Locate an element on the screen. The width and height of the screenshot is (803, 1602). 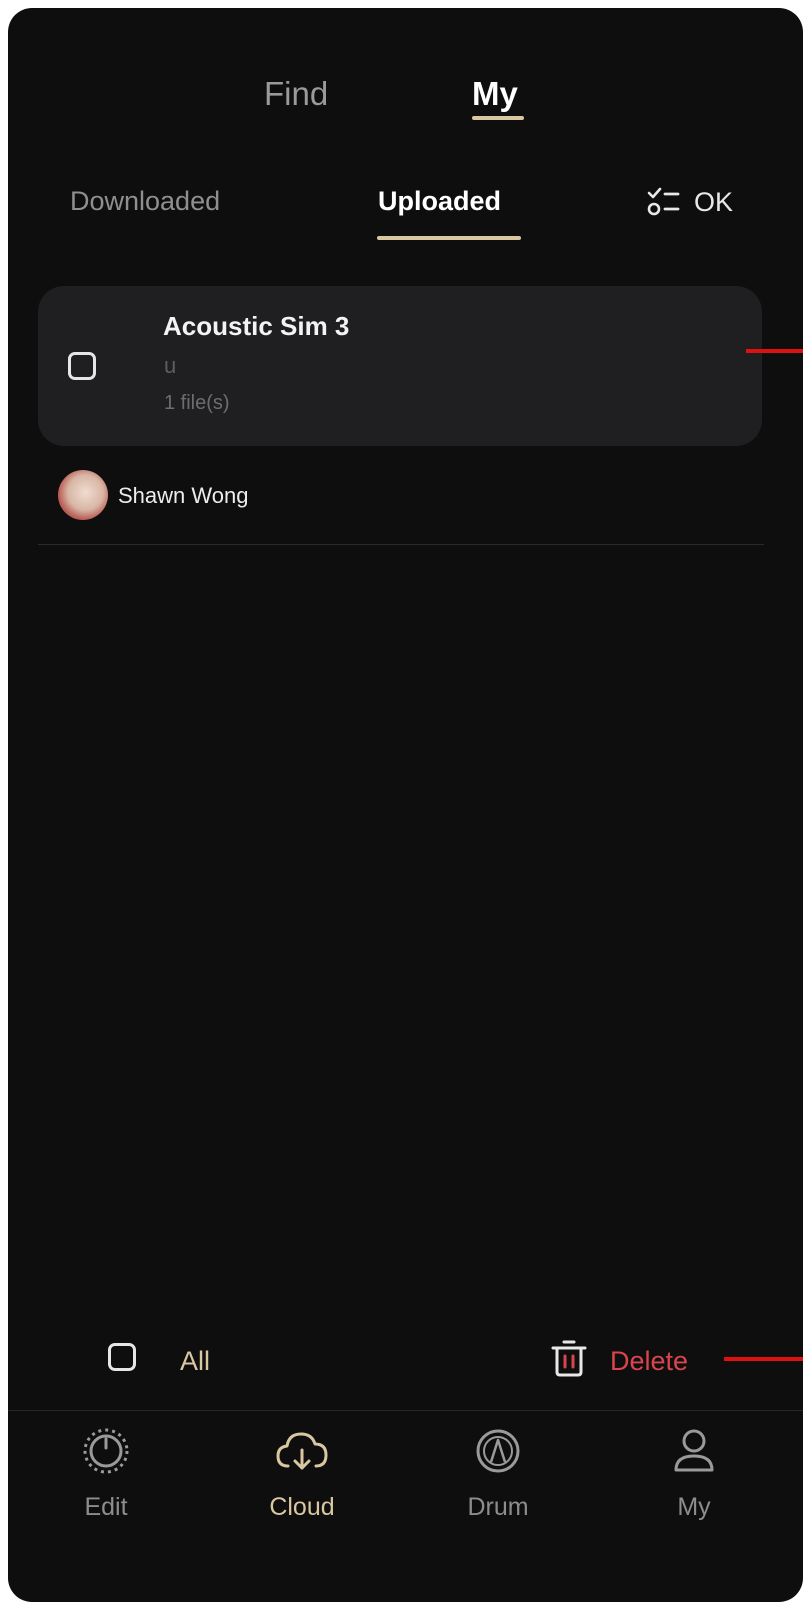
multi-select-icon is located at coordinates (663, 201).